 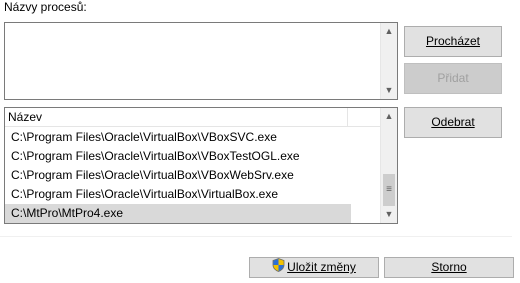 I want to click on process-names-label: Názvy procesů:, so click(x=45, y=7).